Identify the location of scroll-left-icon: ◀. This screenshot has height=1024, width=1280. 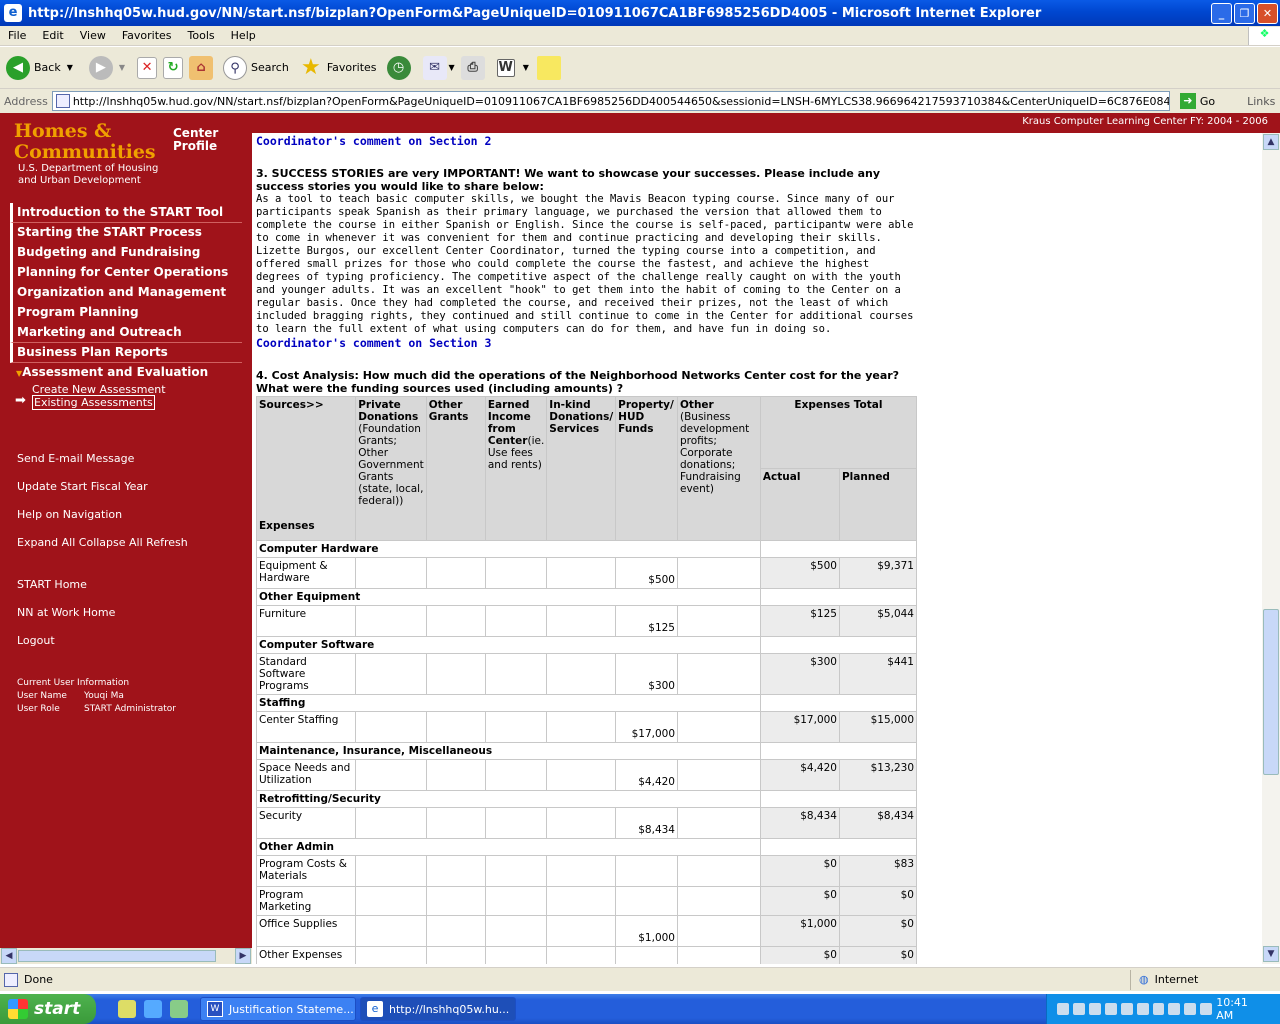
(9, 956).